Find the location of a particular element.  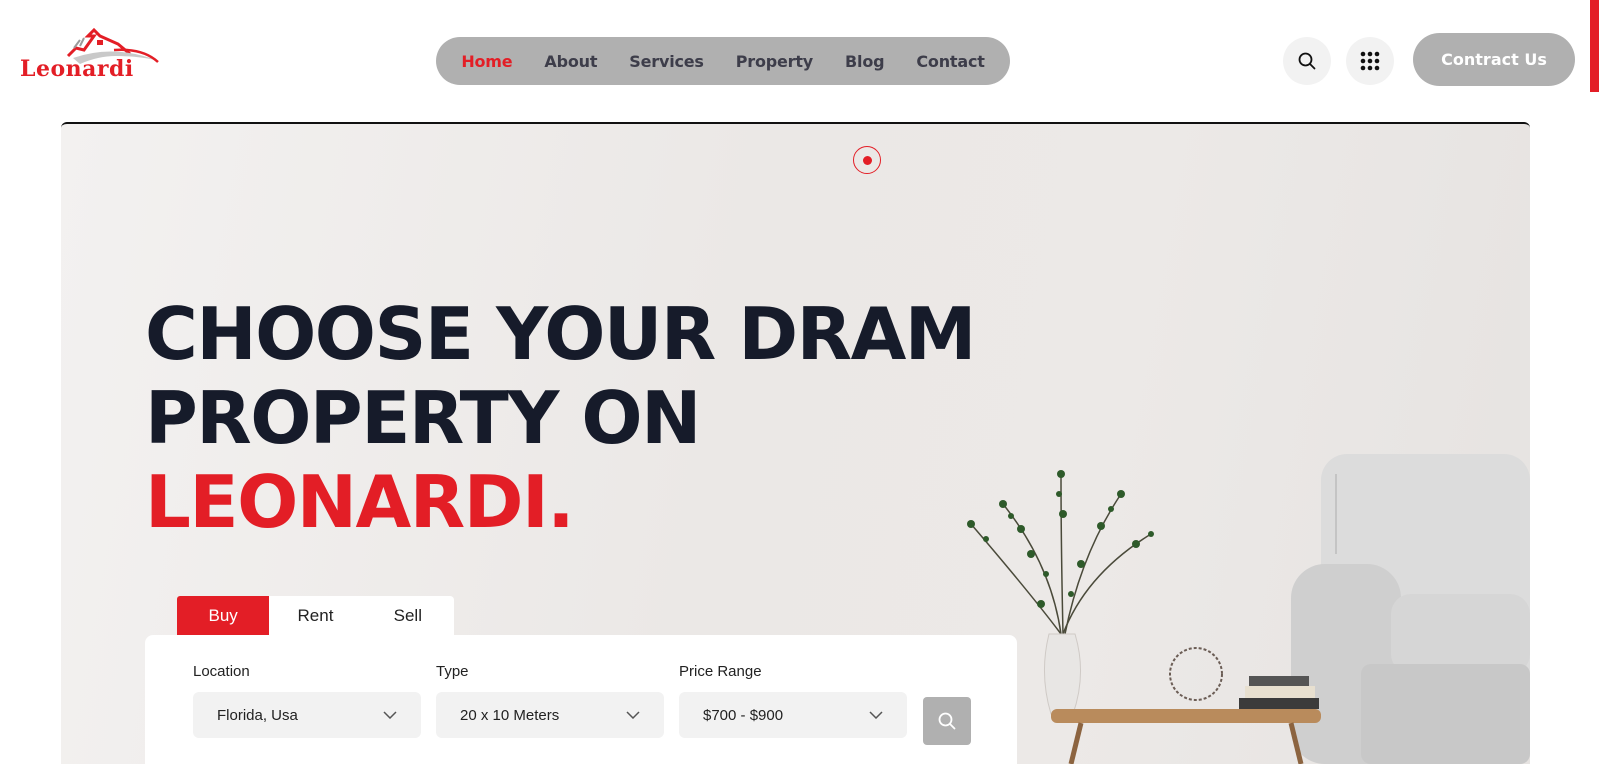

nav-item-services: Services is located at coordinates (666, 61).